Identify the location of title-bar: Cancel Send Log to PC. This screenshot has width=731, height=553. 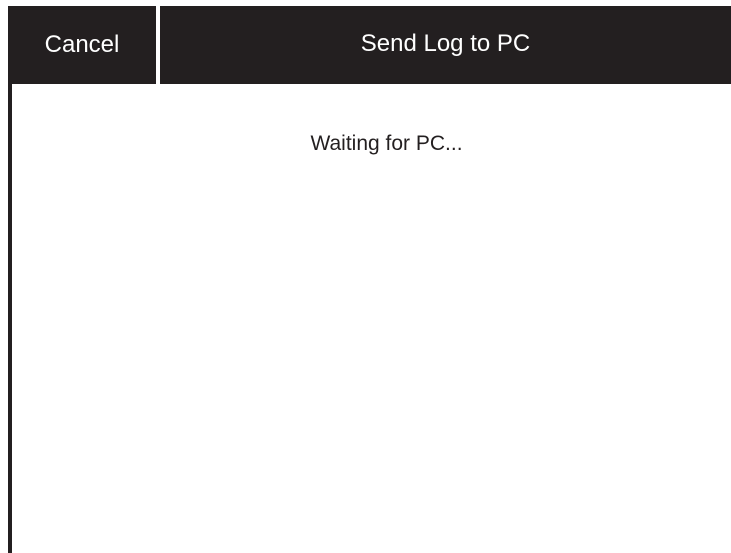
(369, 45).